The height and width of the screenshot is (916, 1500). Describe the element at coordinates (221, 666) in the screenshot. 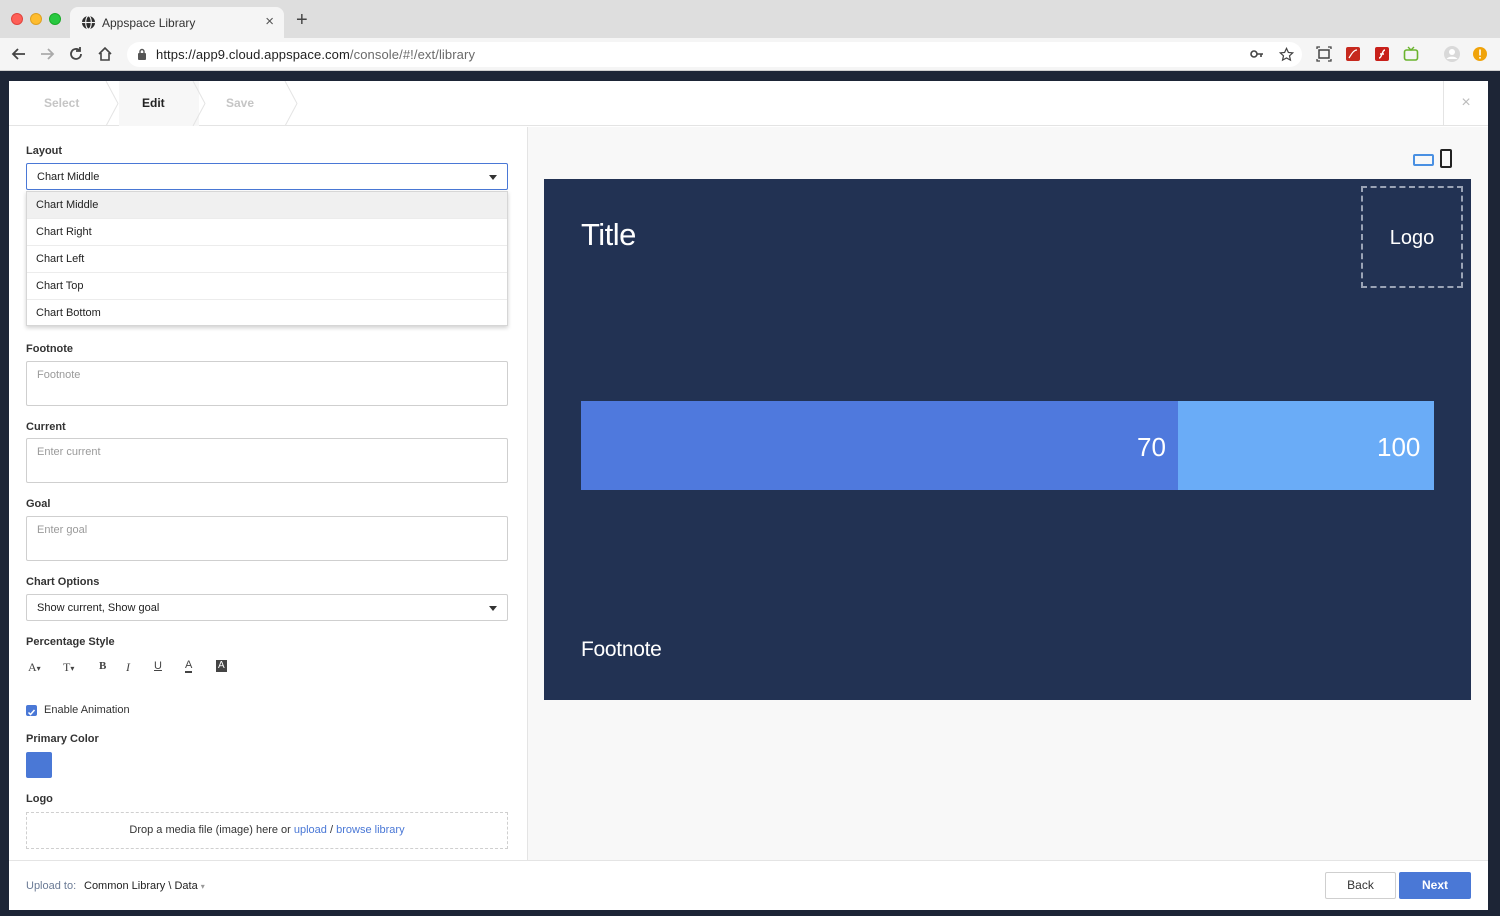

I see `highlight-color-icon: A` at that location.